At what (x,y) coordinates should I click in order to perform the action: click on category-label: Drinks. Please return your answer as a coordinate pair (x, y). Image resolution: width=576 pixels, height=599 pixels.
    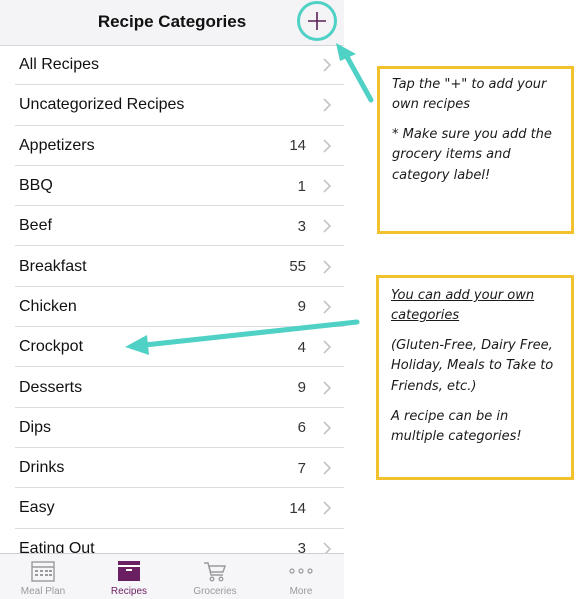
    Looking at the image, I should click on (42, 468).